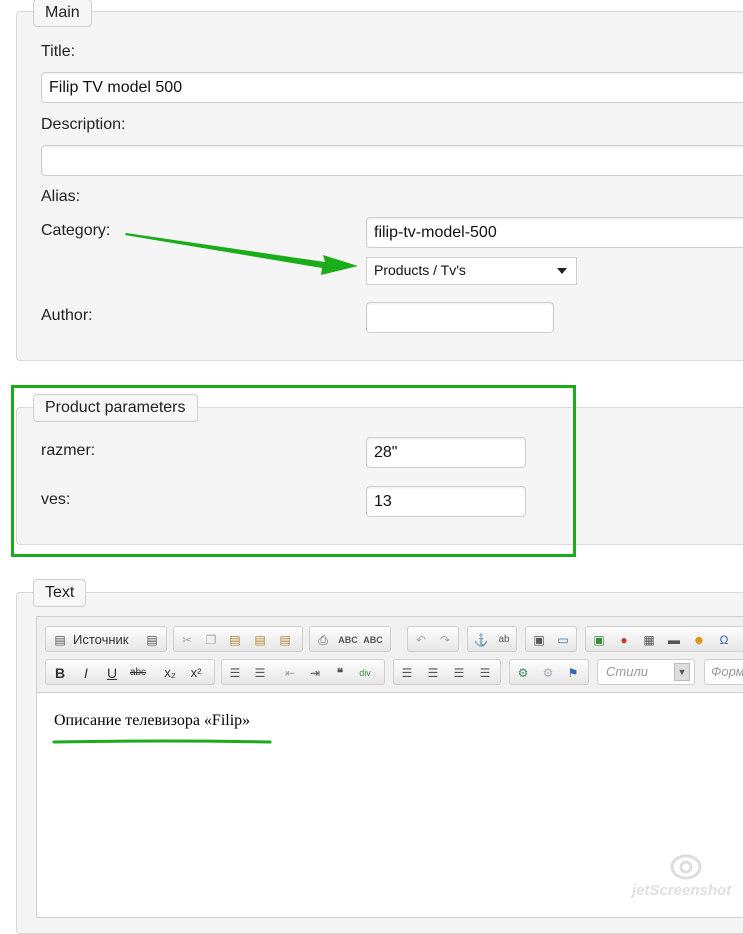 The image size is (743, 934). Describe the element at coordinates (83, 124) in the screenshot. I see `description-label: Description:` at that location.